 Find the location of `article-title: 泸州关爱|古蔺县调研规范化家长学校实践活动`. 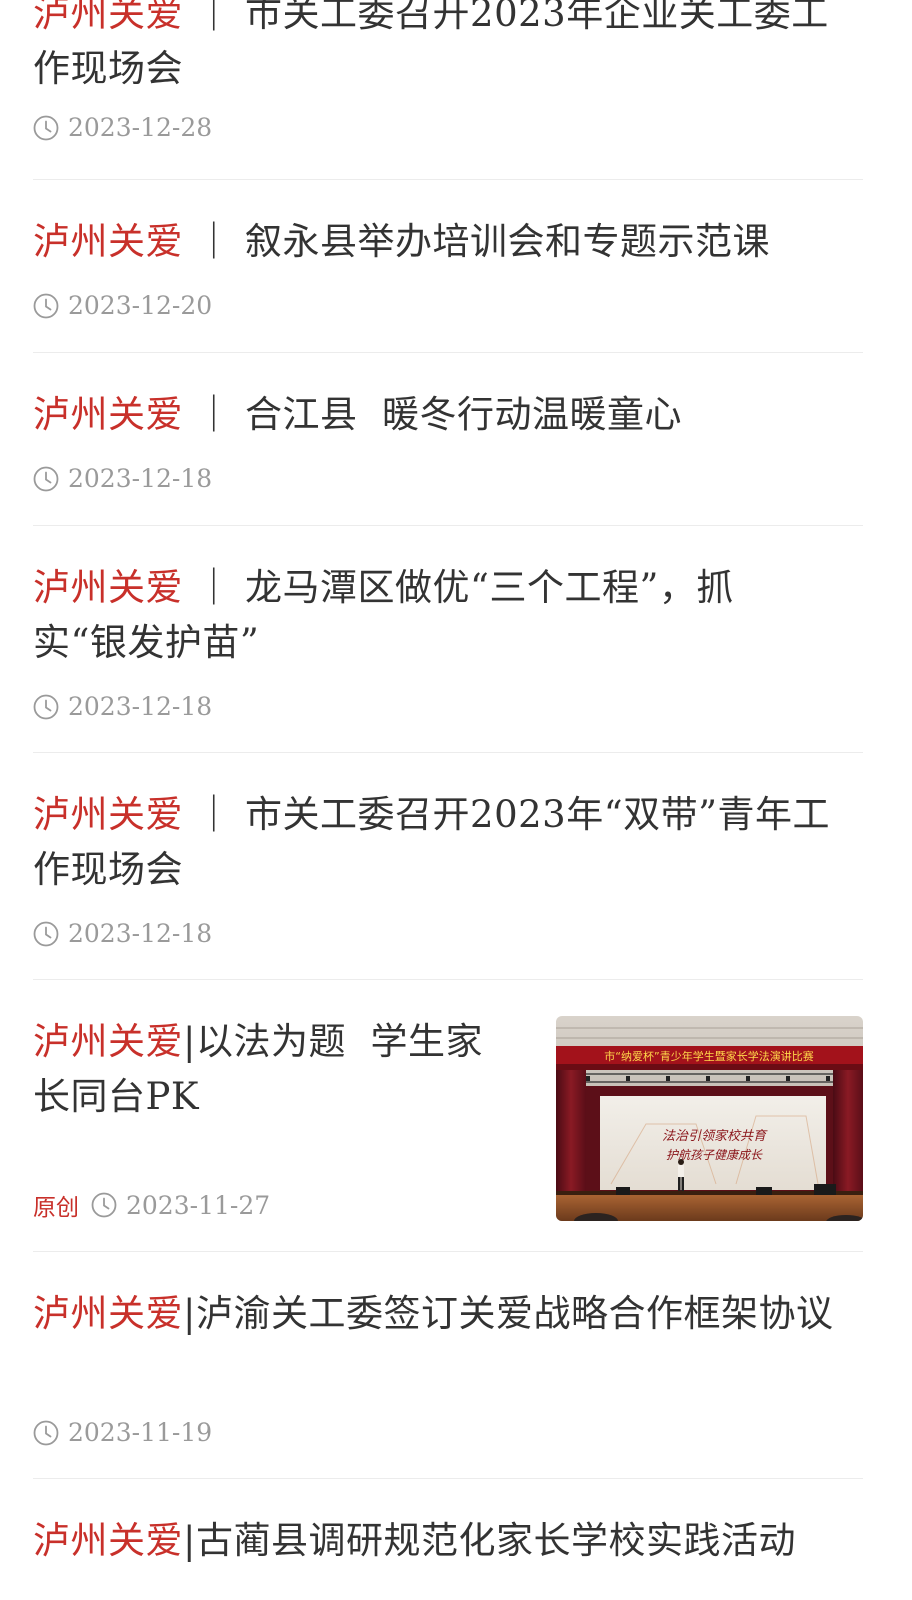

article-title: 泸州关爱|古蔺县调研规范化家长学校实践活动 is located at coordinates (448, 1523).